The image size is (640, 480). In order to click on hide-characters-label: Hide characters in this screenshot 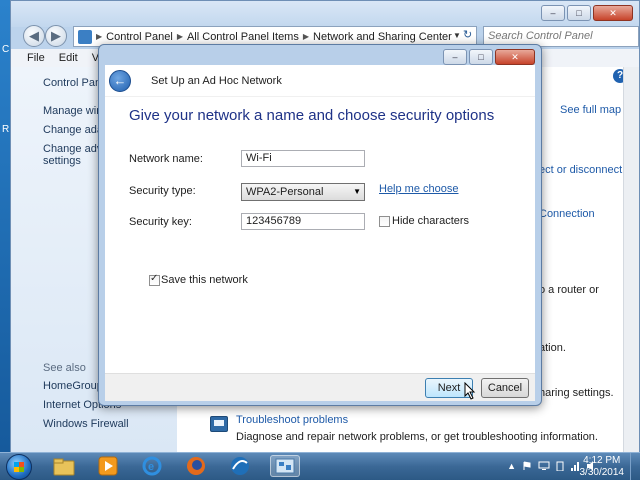, I will do `click(430, 221)`.